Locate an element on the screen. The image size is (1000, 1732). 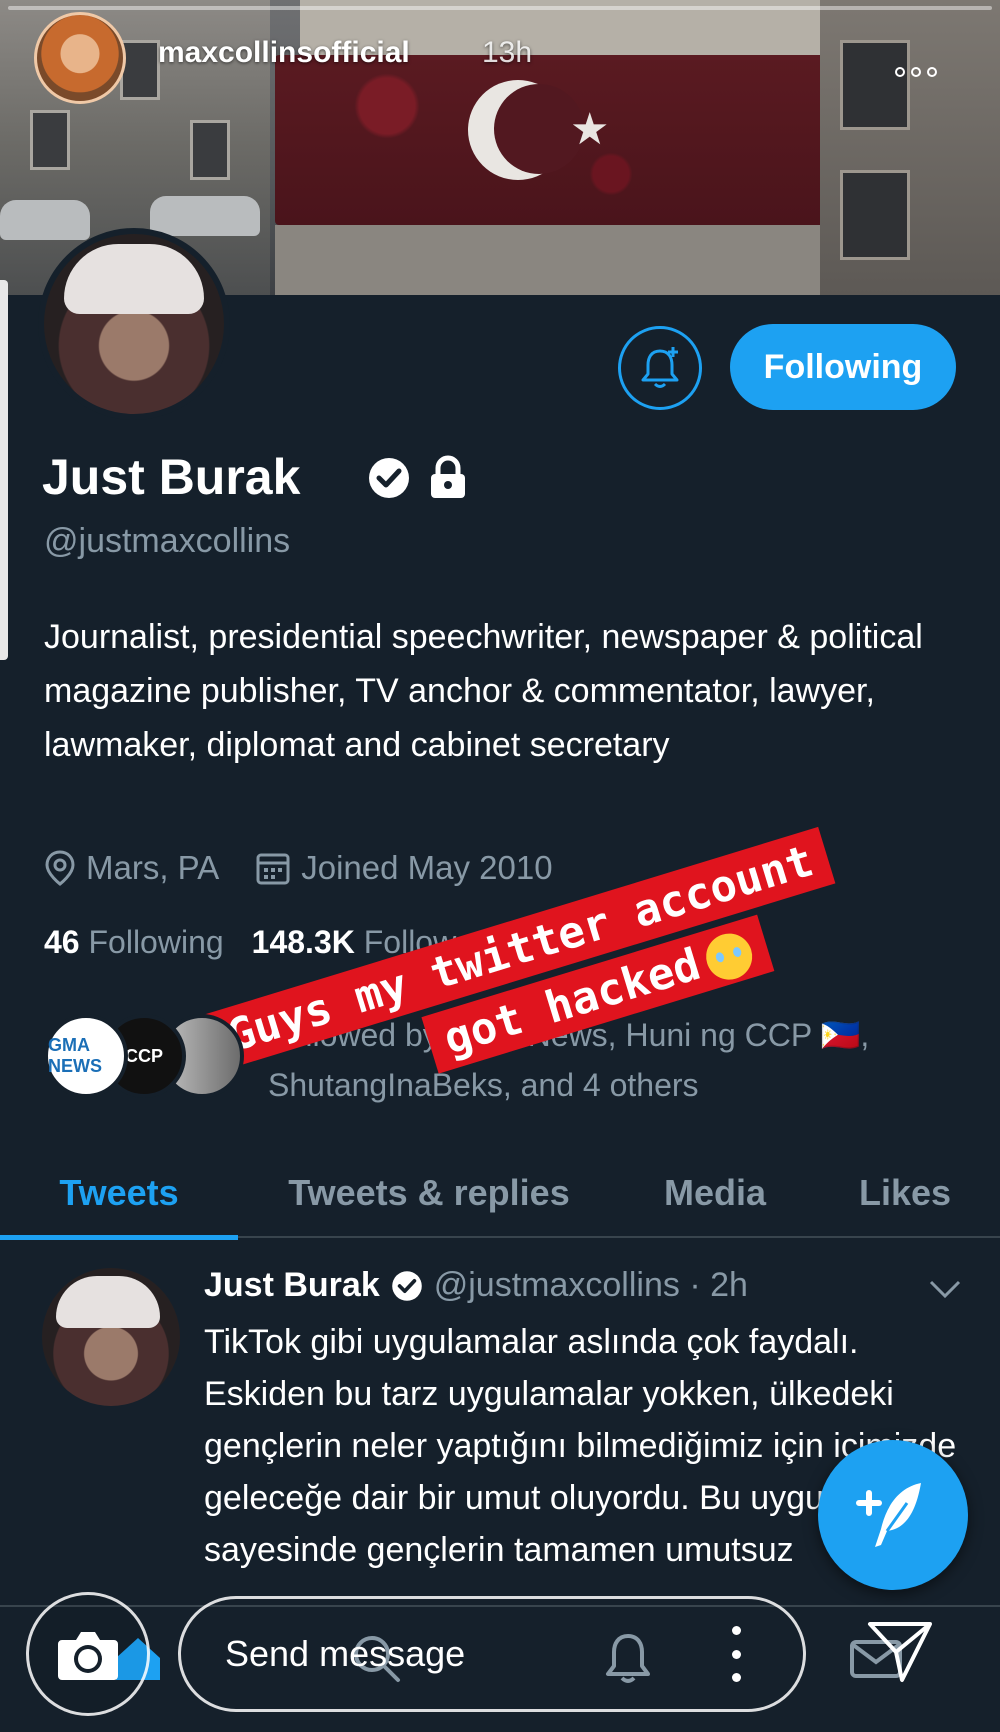
tweet-header: Just Burak @justmaxcollins · 2h is located at coordinates (476, 1285).